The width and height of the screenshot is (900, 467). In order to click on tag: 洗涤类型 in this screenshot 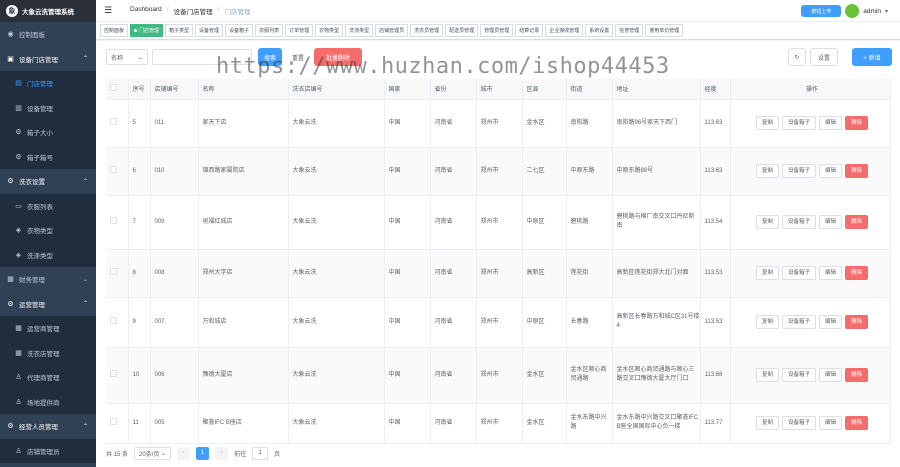, I will do `click(359, 30)`.